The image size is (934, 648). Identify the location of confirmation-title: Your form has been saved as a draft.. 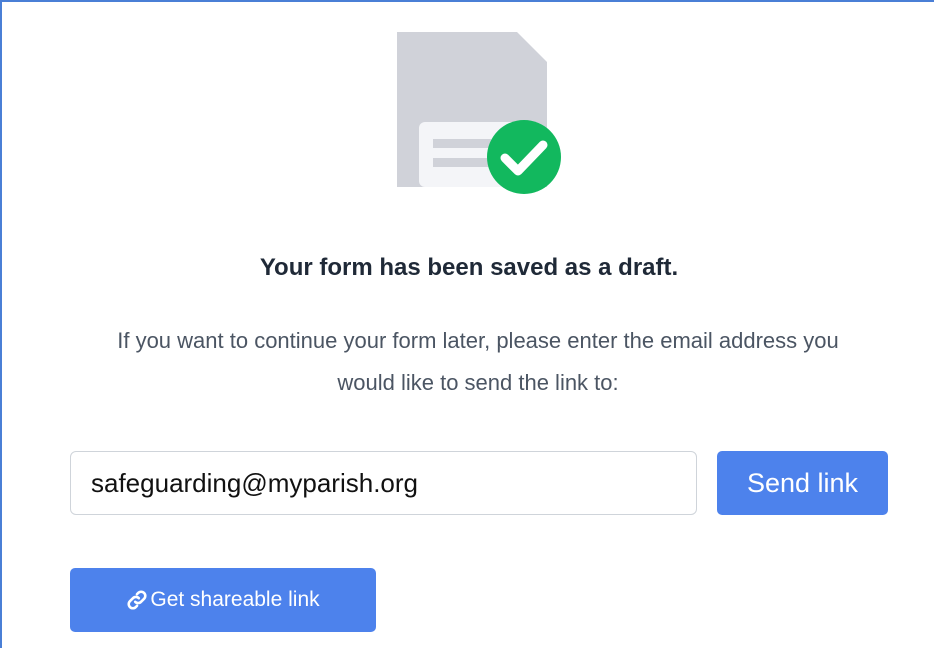
(469, 267).